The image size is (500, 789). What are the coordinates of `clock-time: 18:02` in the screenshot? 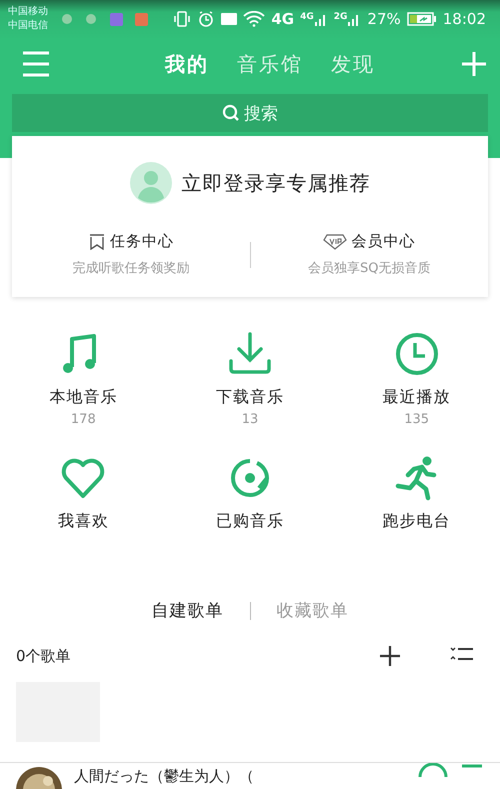 It's located at (464, 19).